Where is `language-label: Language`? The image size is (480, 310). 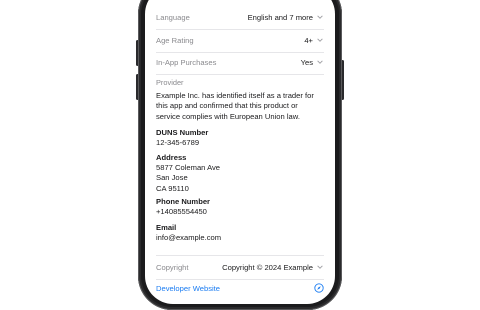
language-label: Language is located at coordinates (173, 17).